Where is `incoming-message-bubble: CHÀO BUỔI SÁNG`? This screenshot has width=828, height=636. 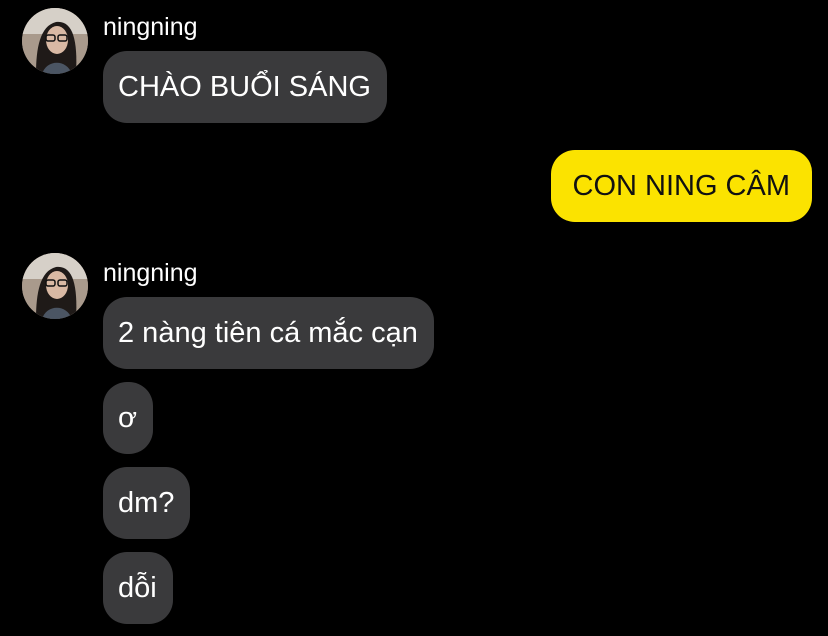
incoming-message-bubble: CHÀO BUỔI SÁNG is located at coordinates (245, 87).